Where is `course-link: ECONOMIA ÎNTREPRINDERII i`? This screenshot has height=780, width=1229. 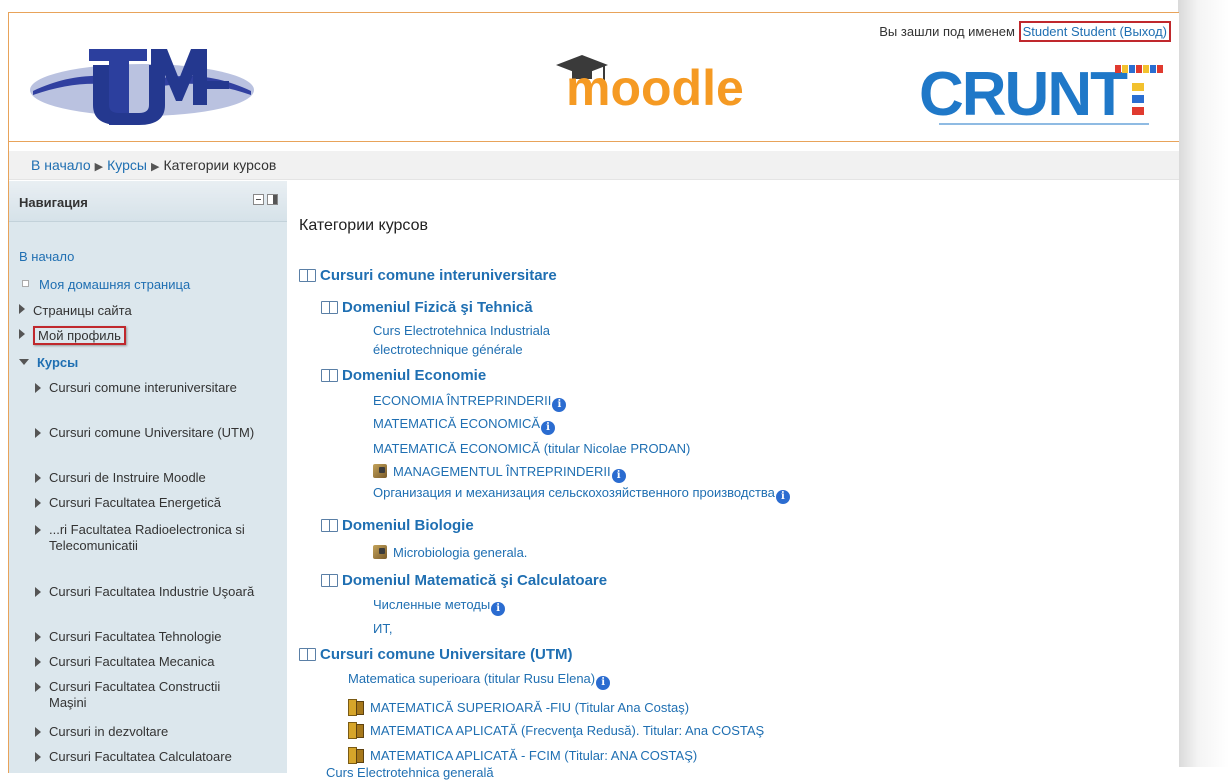 course-link: ECONOMIA ÎNTREPRINDERII i is located at coordinates (470, 402).